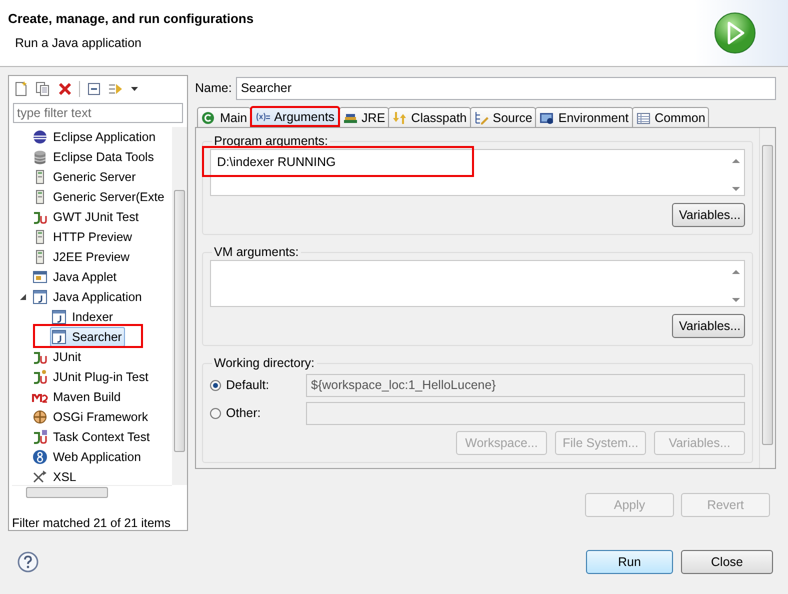 The width and height of the screenshot is (788, 594). Describe the element at coordinates (21, 88) in the screenshot. I see `new-file-icon` at that location.